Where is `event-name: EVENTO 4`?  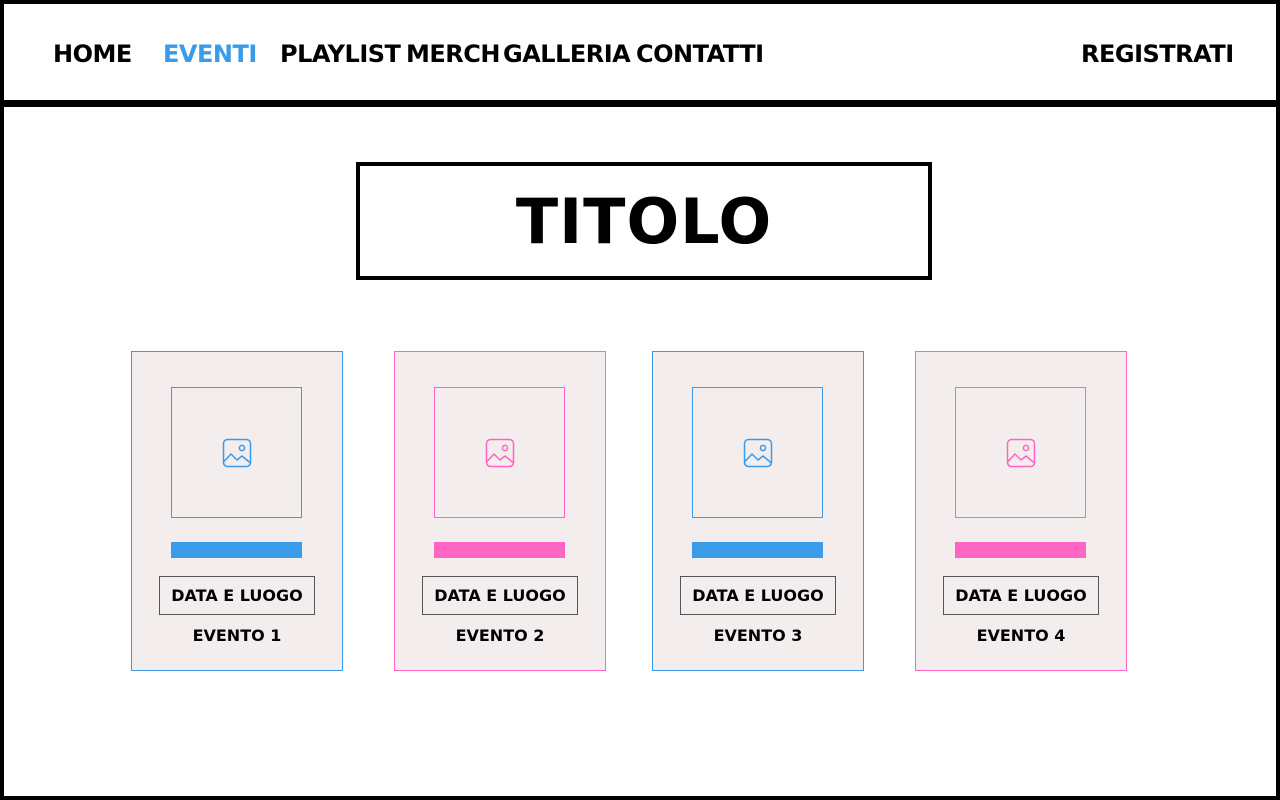
event-name: EVENTO 4 is located at coordinates (1021, 635).